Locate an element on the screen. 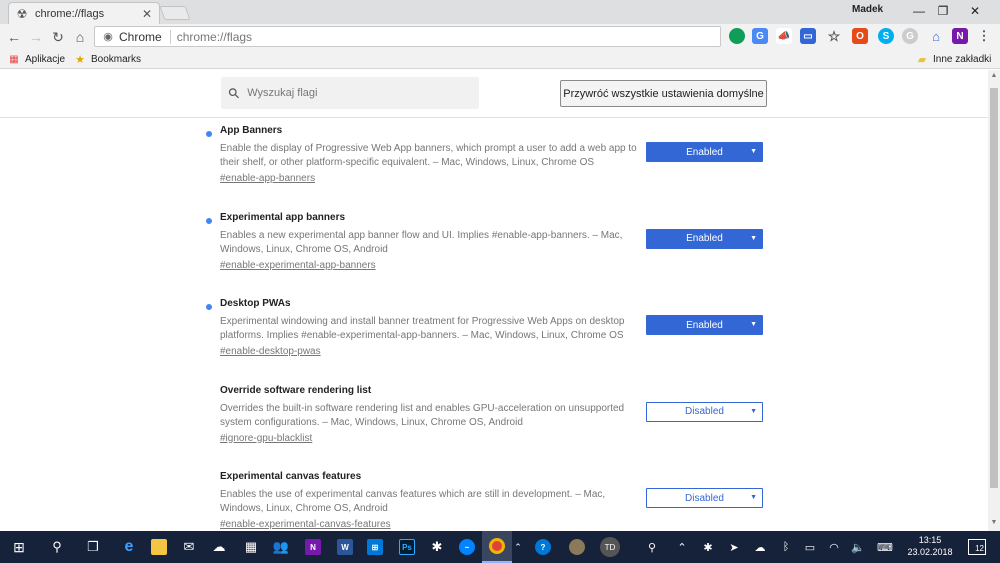  user-avatar: TD is located at coordinates (610, 547).